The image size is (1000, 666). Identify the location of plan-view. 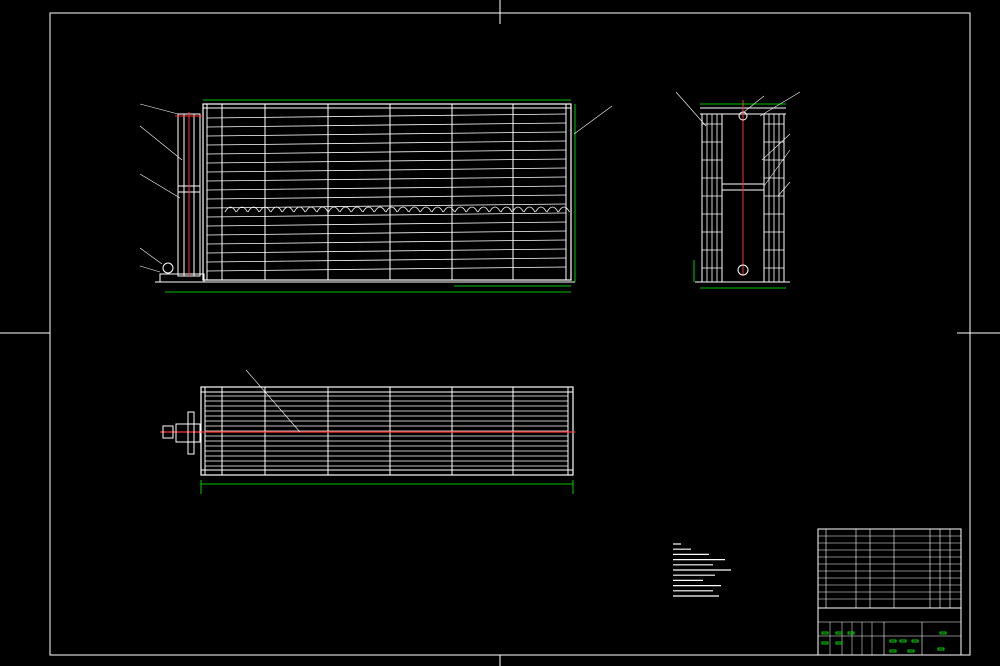
(367, 431).